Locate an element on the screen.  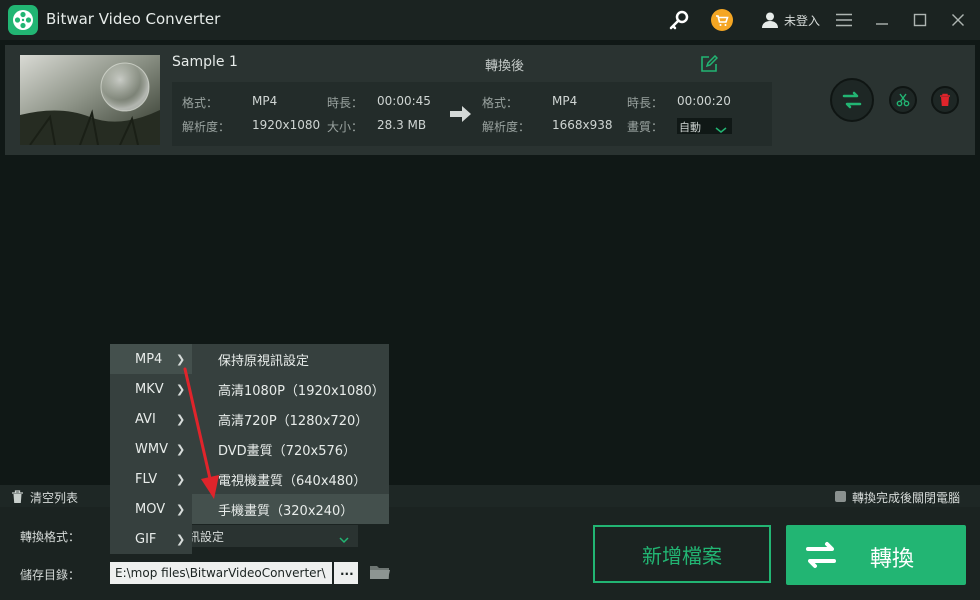
preset-label: 高清720P（1280x720） is located at coordinates (293, 421).